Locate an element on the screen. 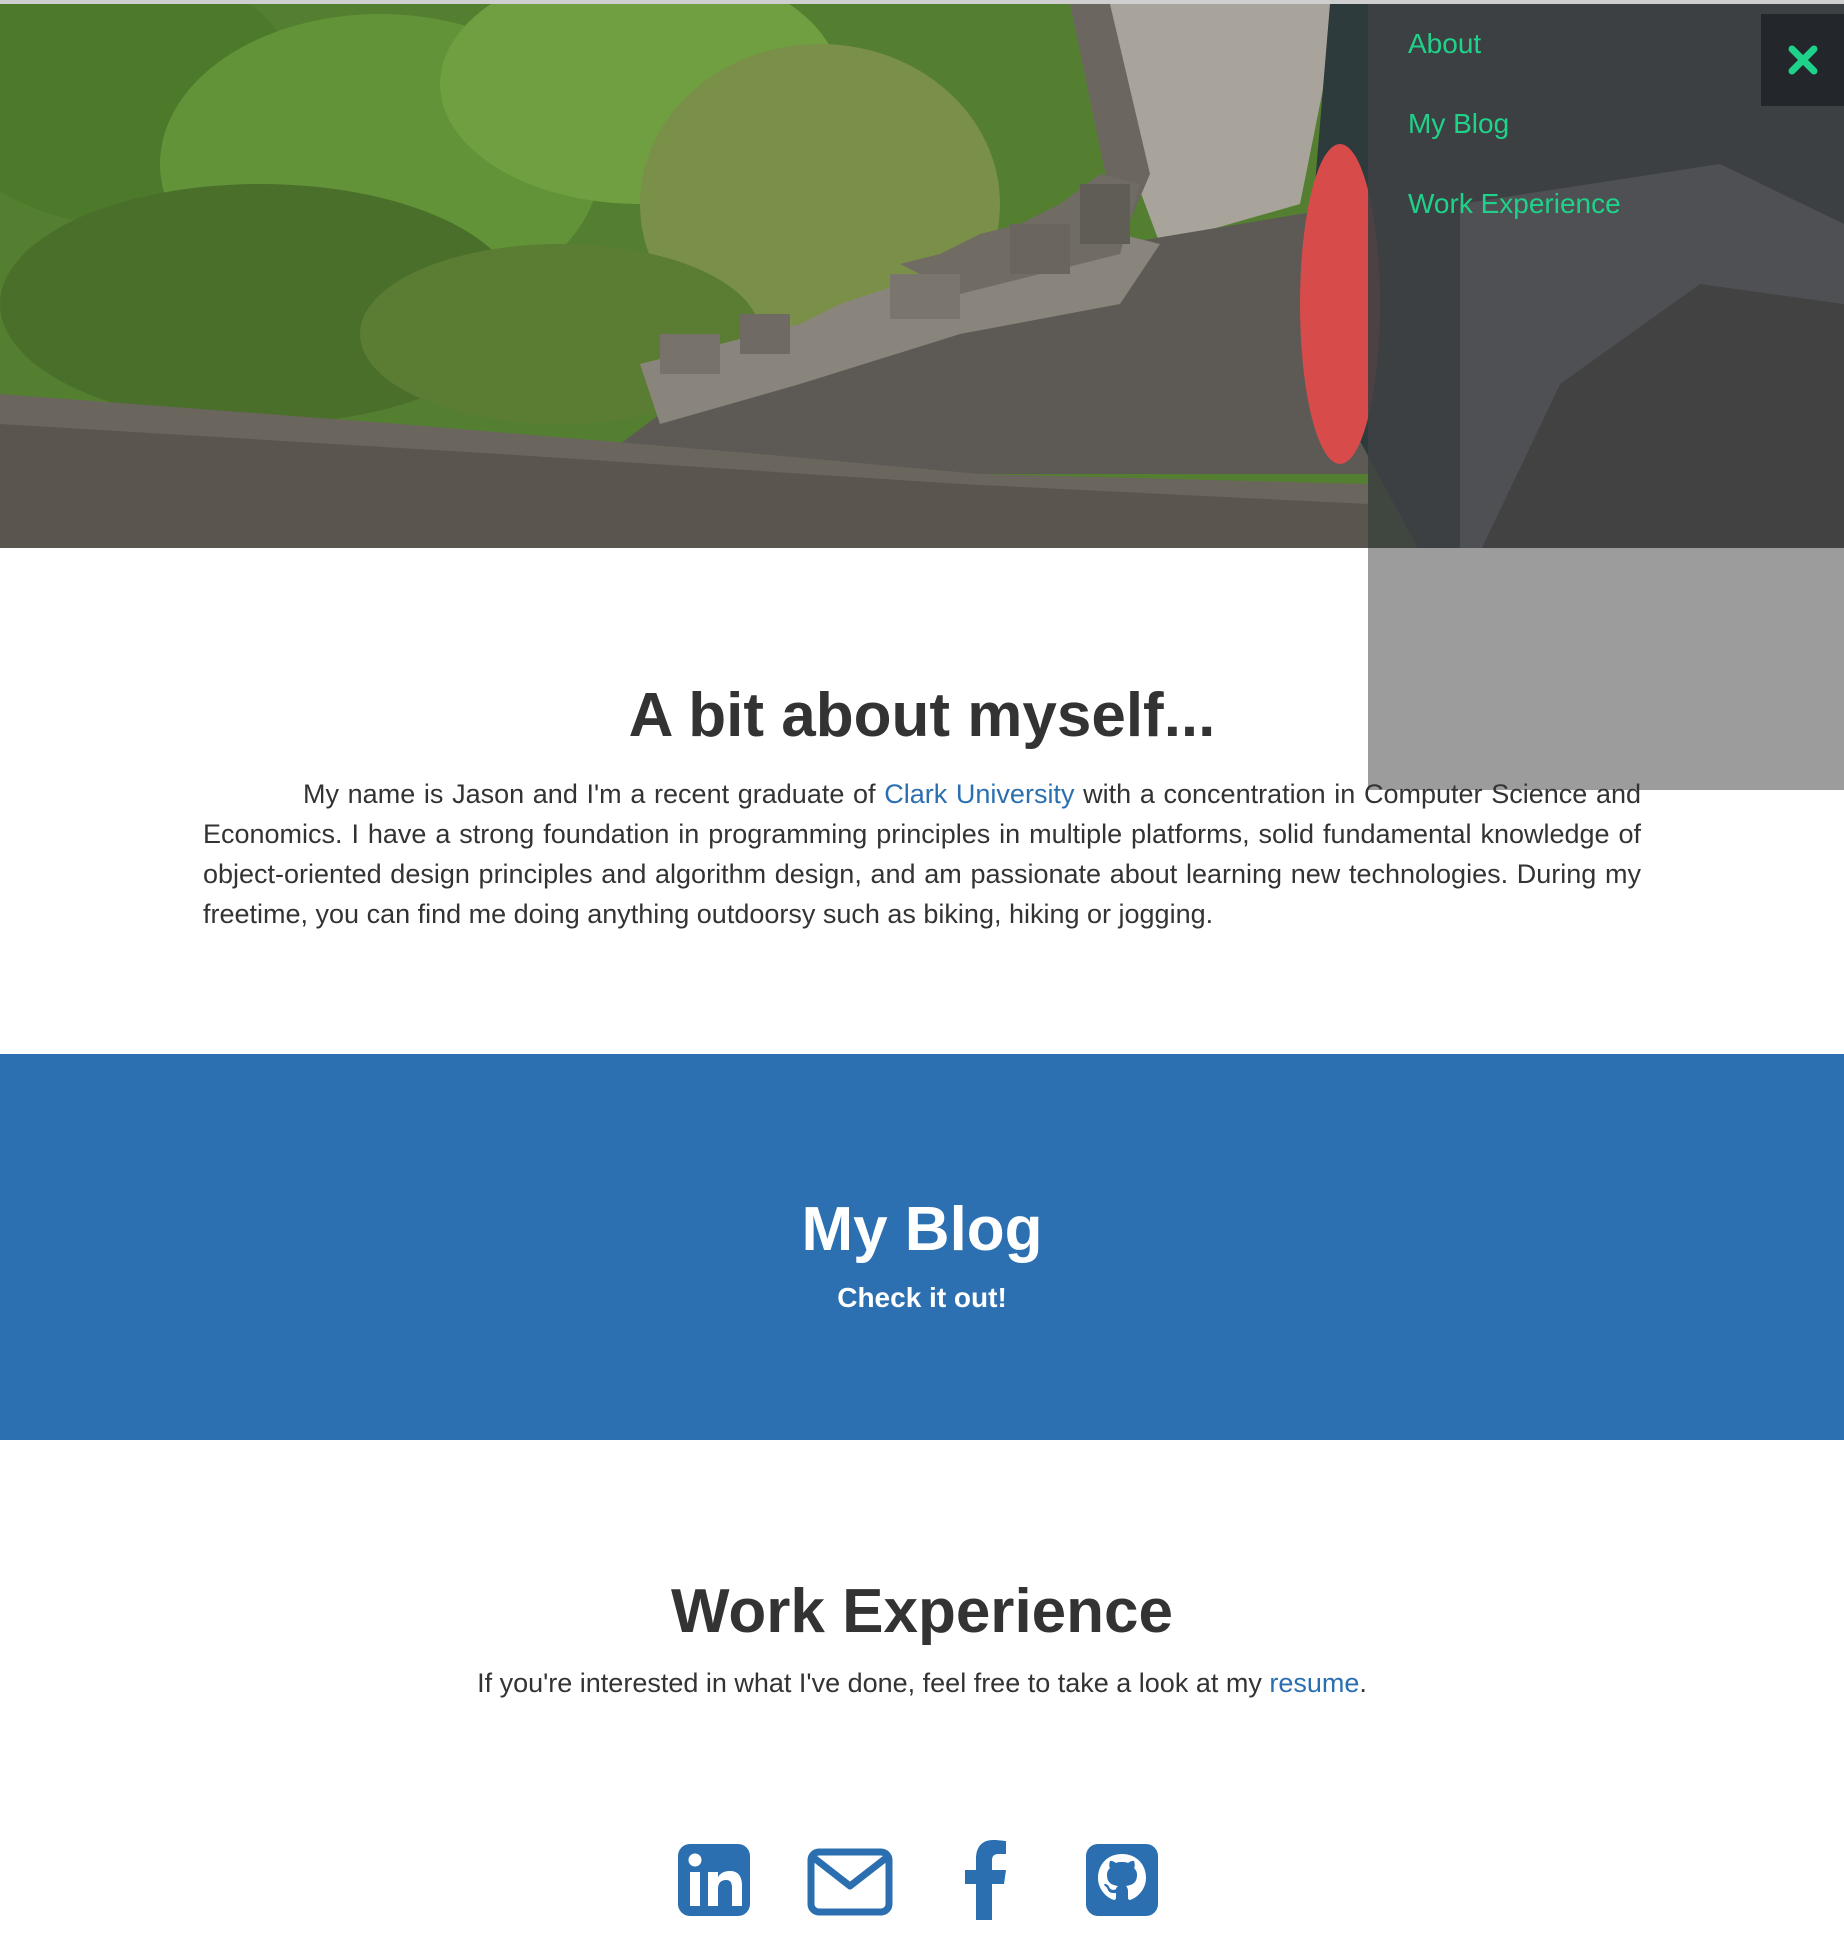  work-text-after: . is located at coordinates (1363, 1683).